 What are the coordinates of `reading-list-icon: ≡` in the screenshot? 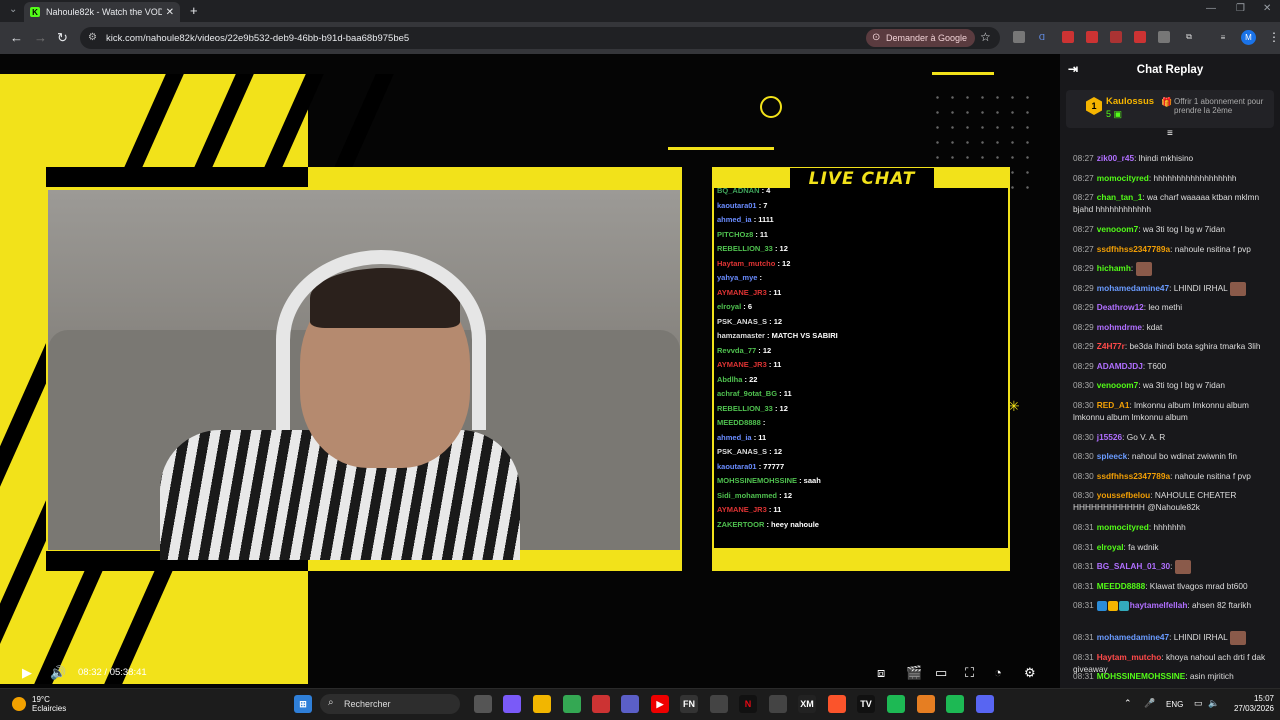 It's located at (1223, 37).